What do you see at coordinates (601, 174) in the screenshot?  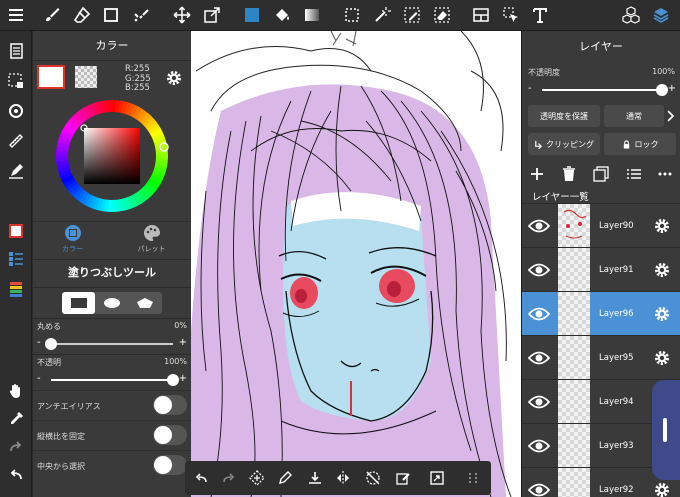 I see `duplicate-layer-icon` at bounding box center [601, 174].